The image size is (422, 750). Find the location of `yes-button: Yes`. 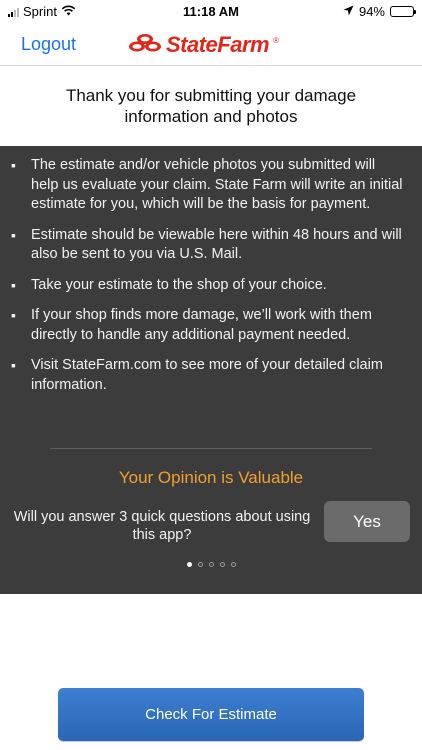

yes-button: Yes is located at coordinates (367, 521).